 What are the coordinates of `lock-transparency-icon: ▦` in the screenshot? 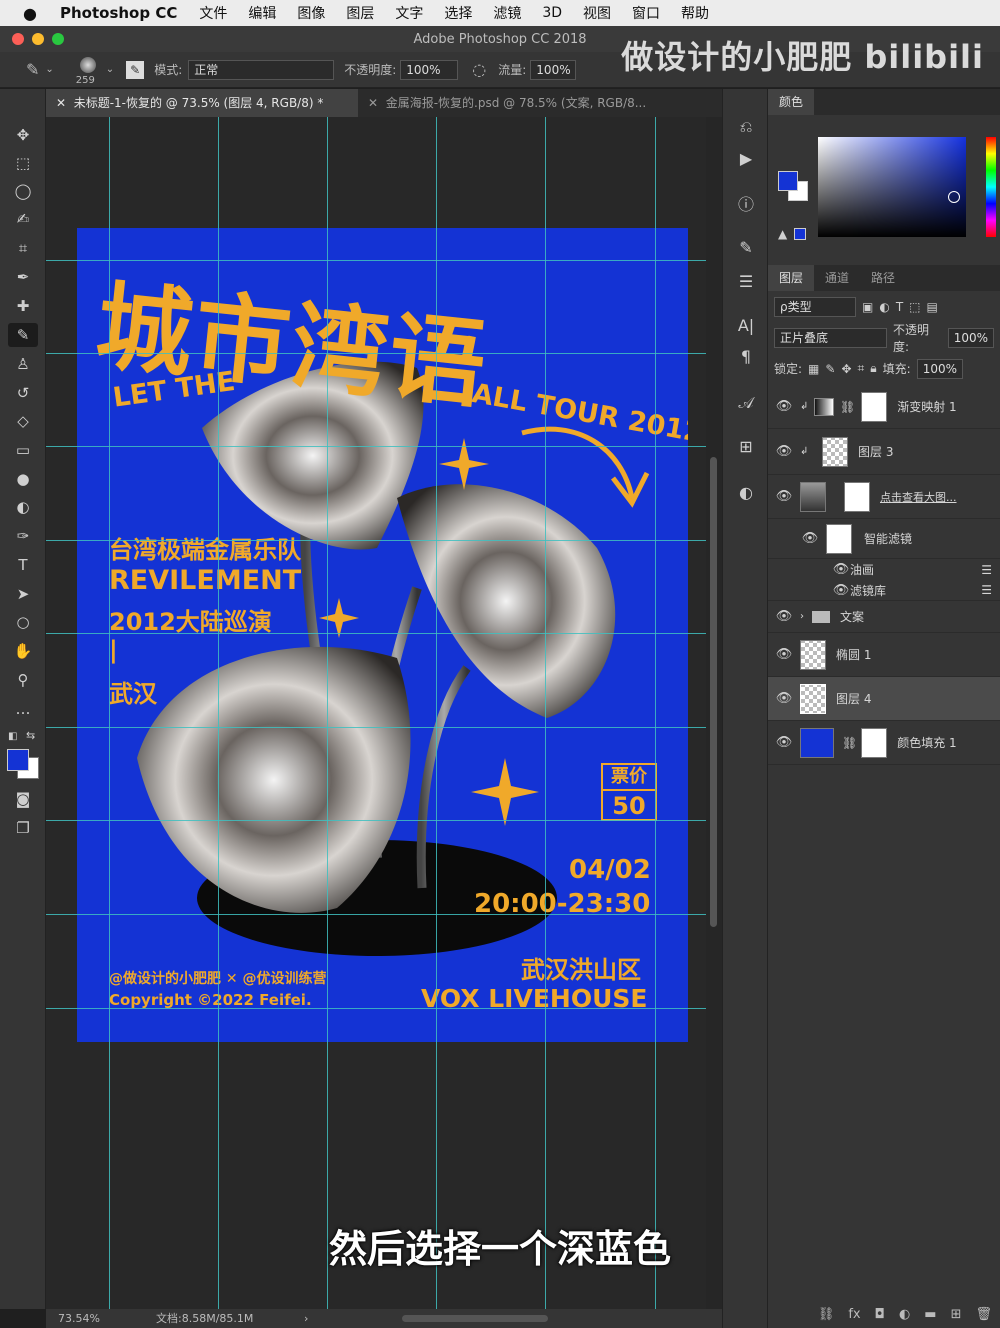 It's located at (813, 369).